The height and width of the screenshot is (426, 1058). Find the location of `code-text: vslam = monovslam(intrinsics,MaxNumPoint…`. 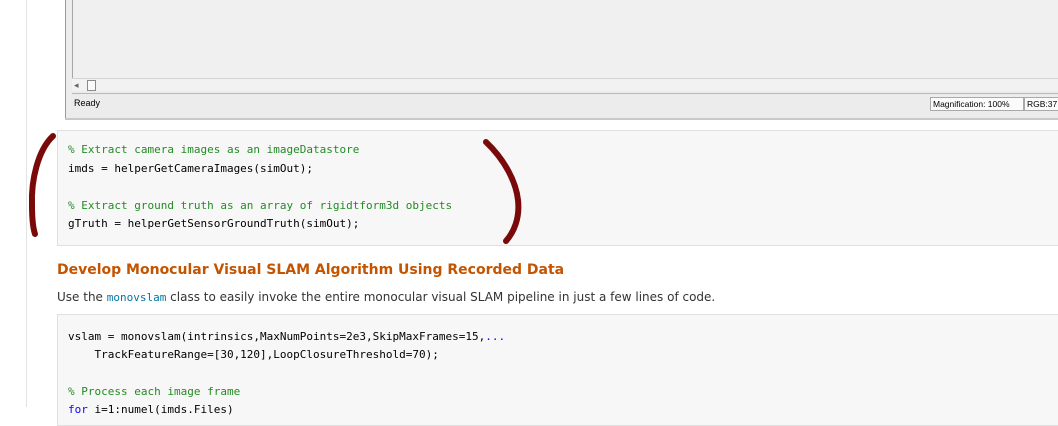

code-text: vslam = monovslam(intrinsics,MaxNumPoint… is located at coordinates (277, 336).